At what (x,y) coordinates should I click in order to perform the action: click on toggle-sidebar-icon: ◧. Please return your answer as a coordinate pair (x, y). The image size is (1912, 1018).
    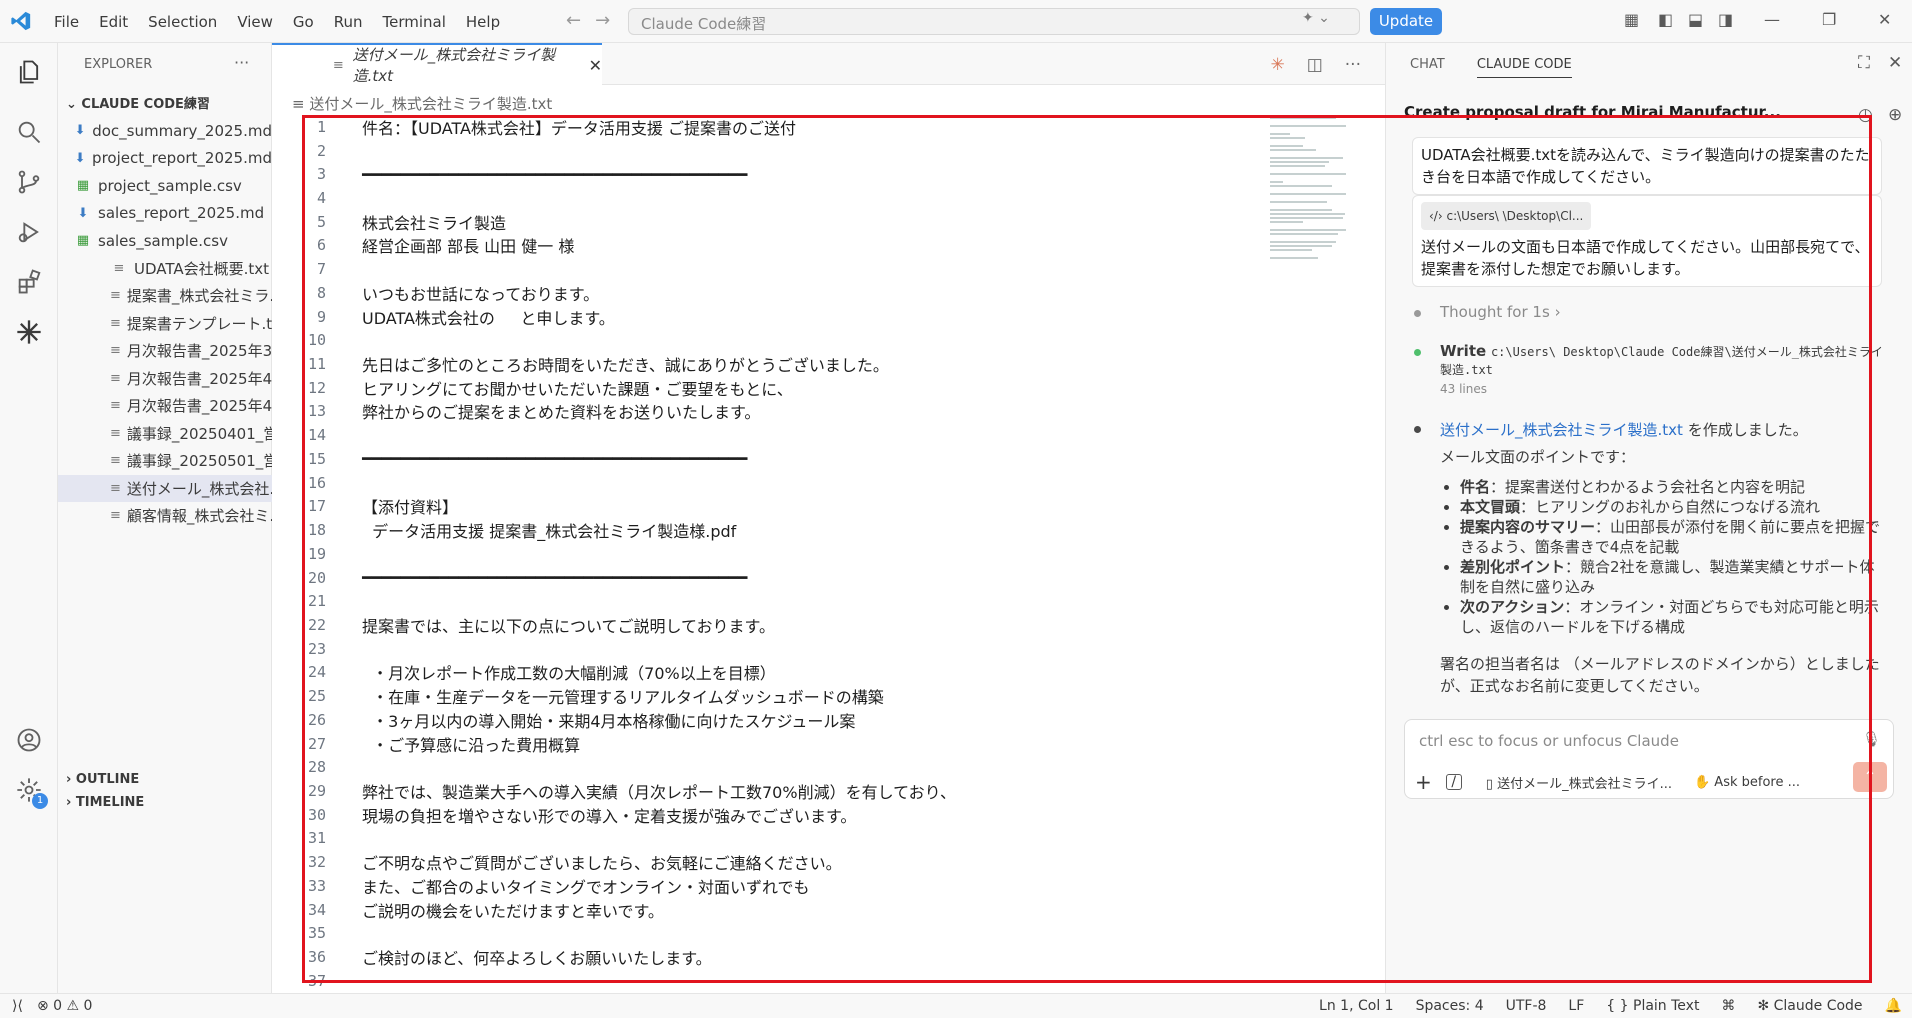
    Looking at the image, I should click on (1665, 19).